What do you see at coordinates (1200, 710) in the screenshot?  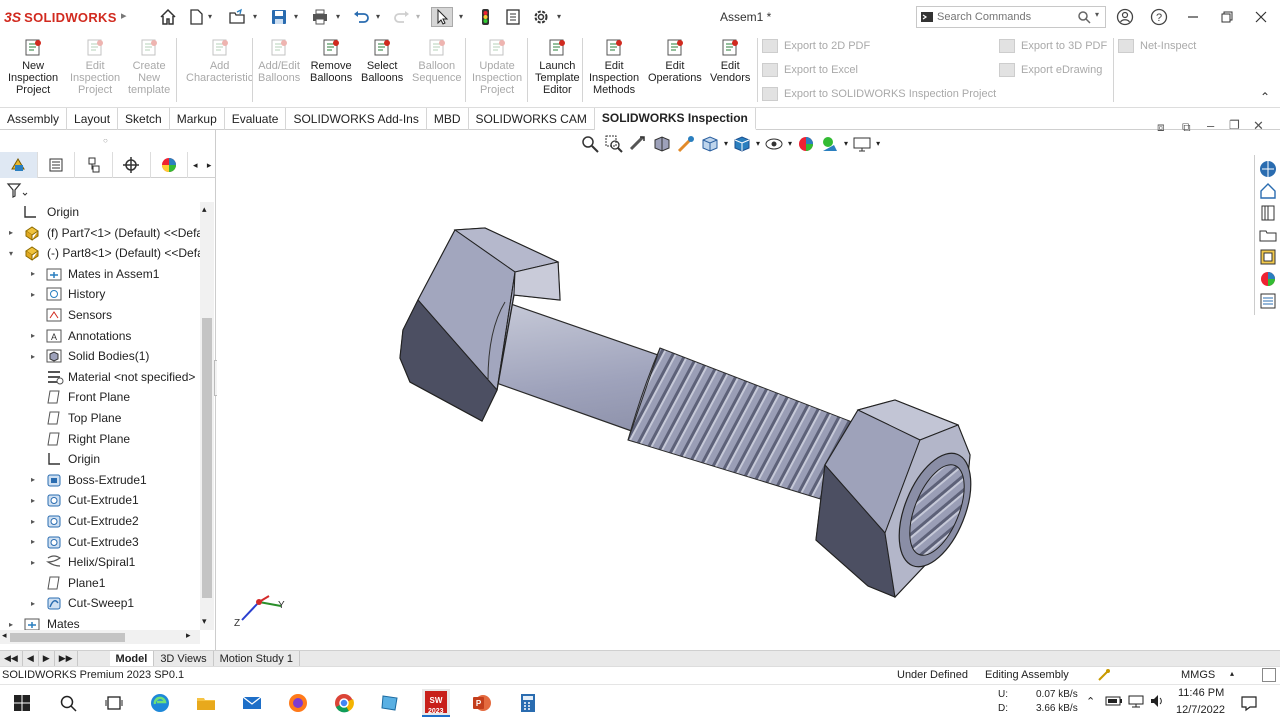 I see `clock-date: 12/7/2022` at bounding box center [1200, 710].